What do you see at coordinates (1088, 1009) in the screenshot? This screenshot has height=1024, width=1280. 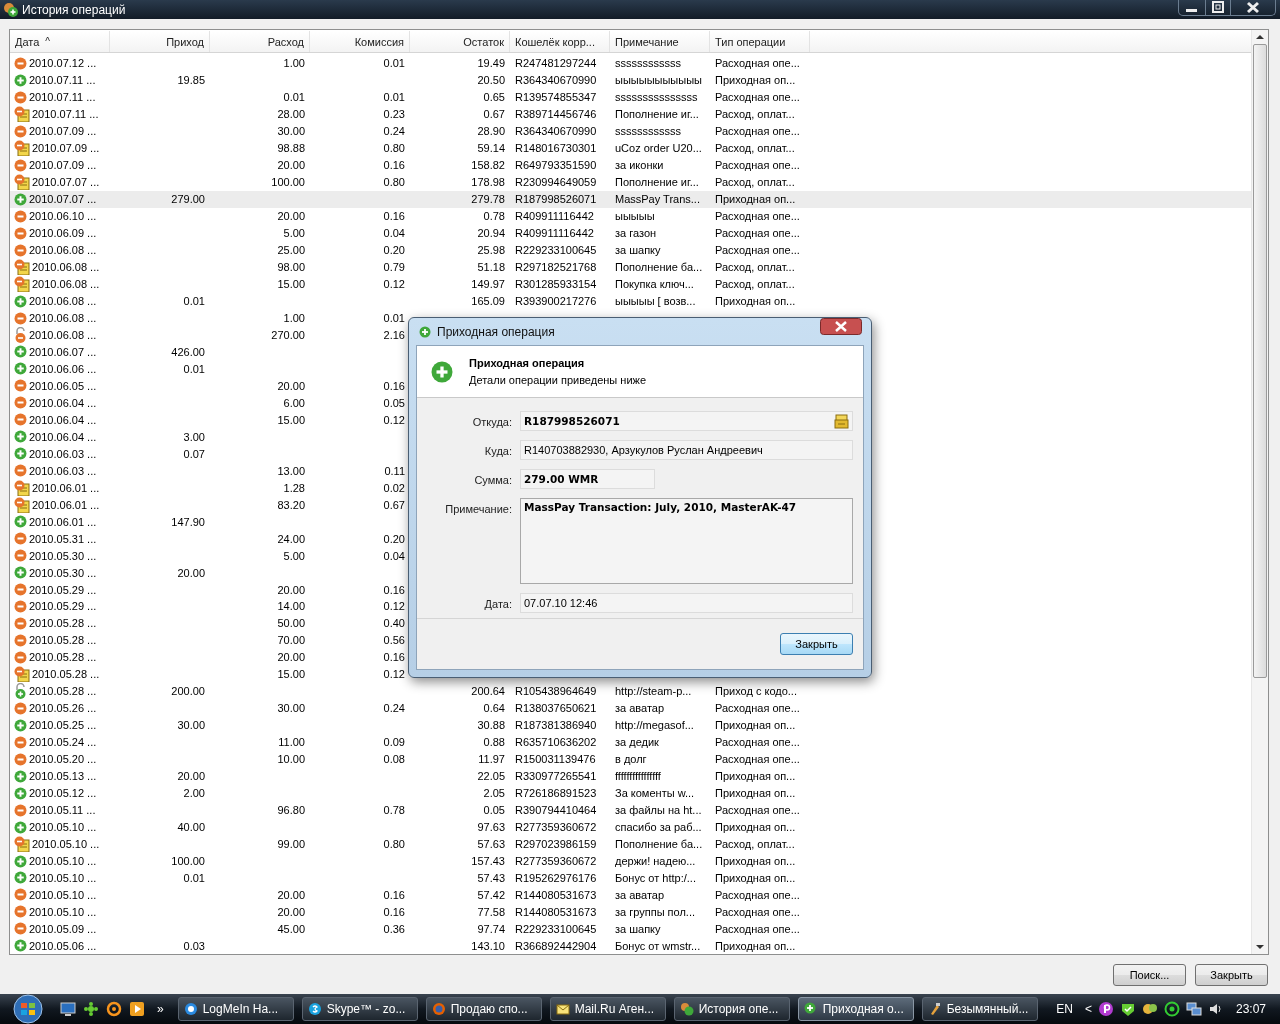 I see `tray-expand-button: <` at bounding box center [1088, 1009].